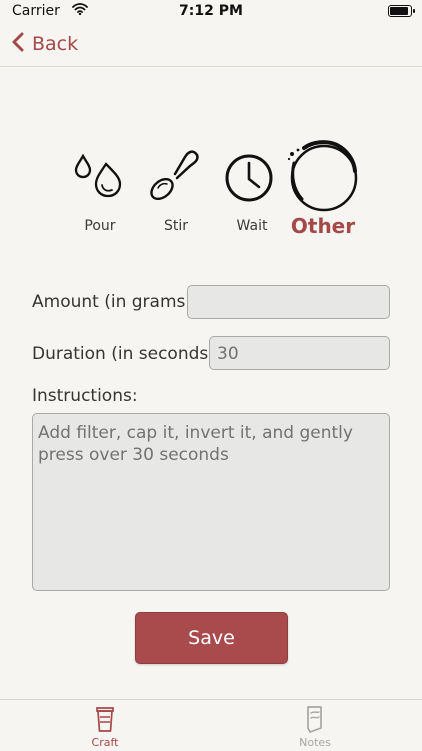  I want to click on step-label-pour: Pour, so click(100, 226).